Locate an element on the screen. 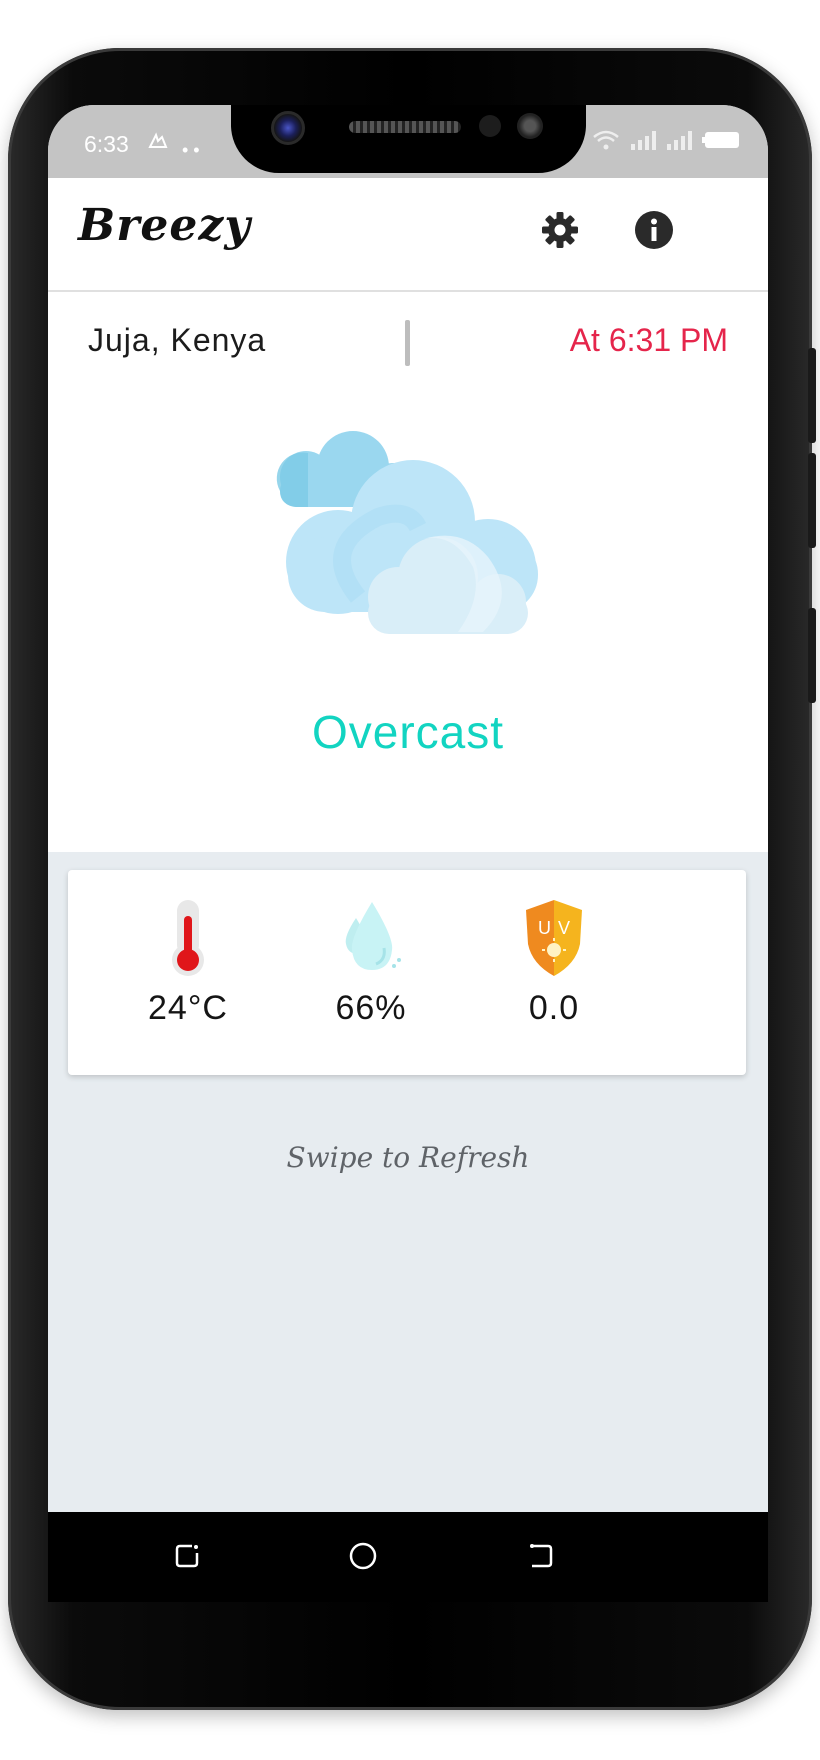  status-icons is located at coordinates (667, 142).